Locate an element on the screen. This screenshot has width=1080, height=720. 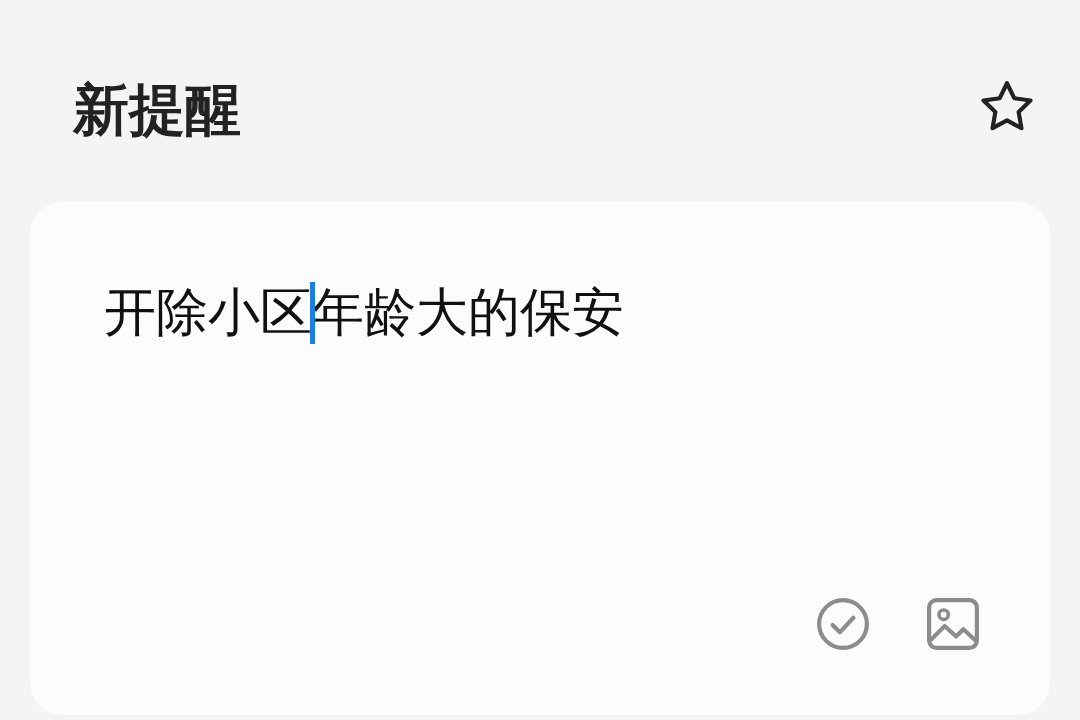
page-title: 新提醒 is located at coordinates (157, 110).